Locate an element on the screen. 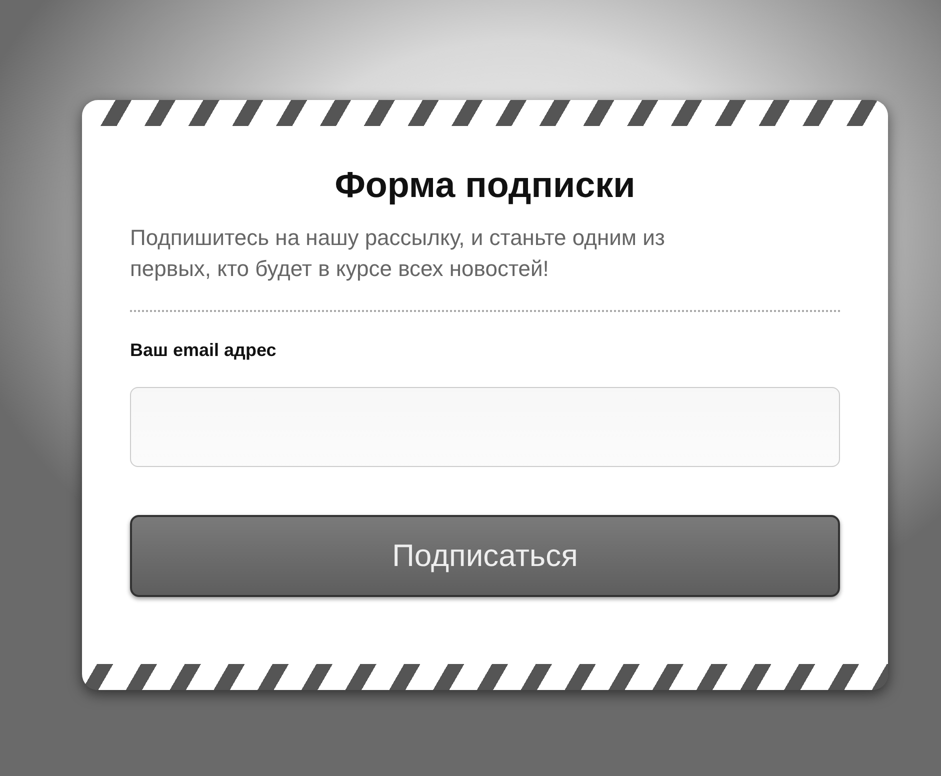 The image size is (941, 776). subscribe-button: Подписаться is located at coordinates (485, 556).